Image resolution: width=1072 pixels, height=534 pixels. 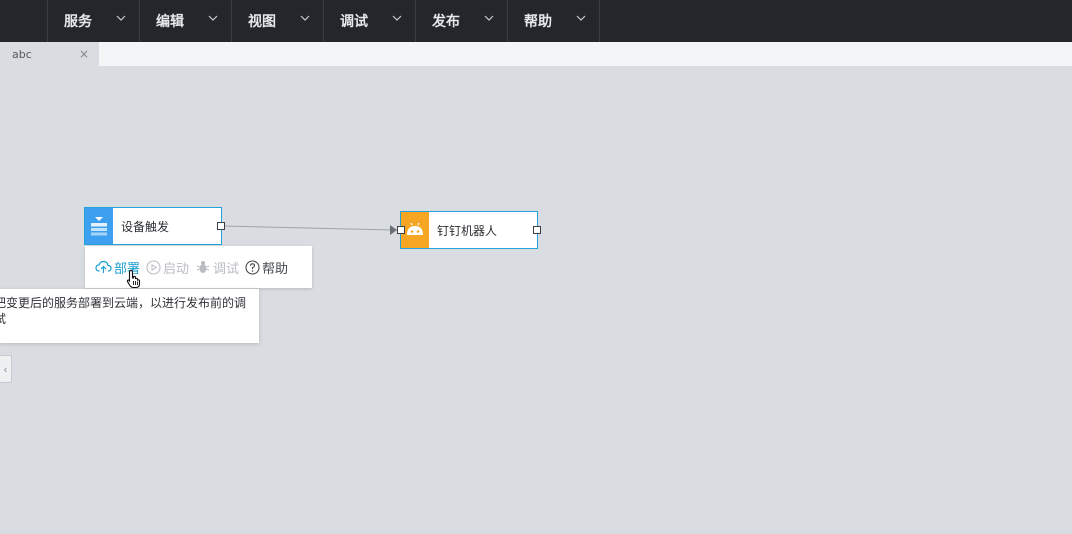 I want to click on menu-service: 服务, so click(x=94, y=21).